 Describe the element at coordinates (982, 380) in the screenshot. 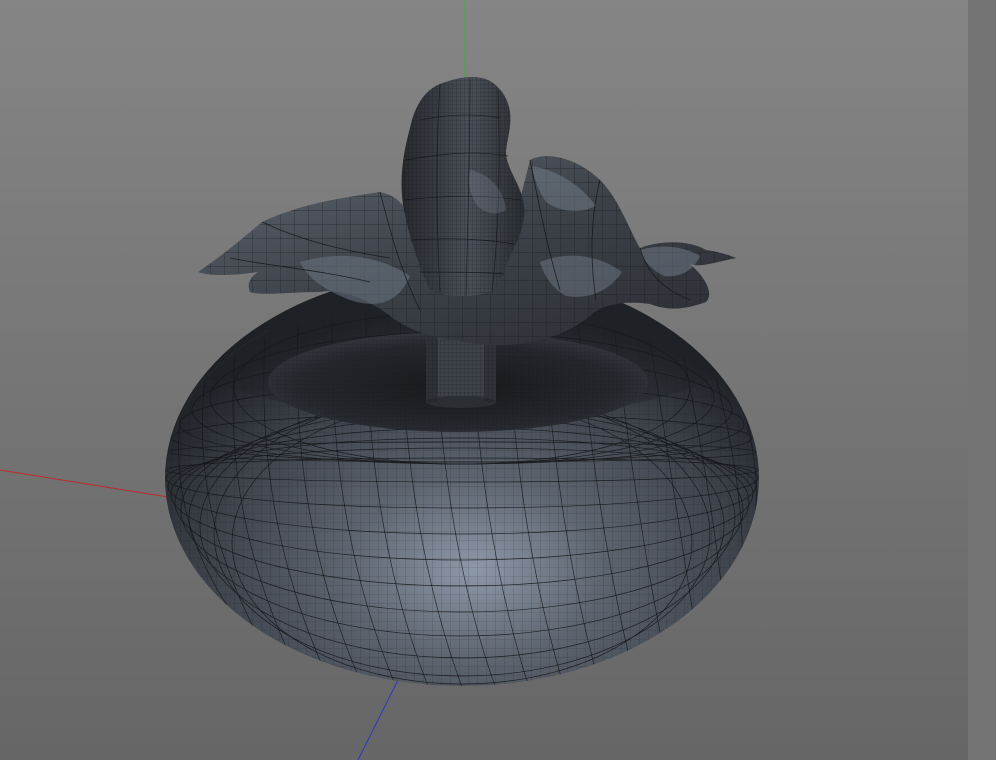

I see `side-panel-edge` at that location.